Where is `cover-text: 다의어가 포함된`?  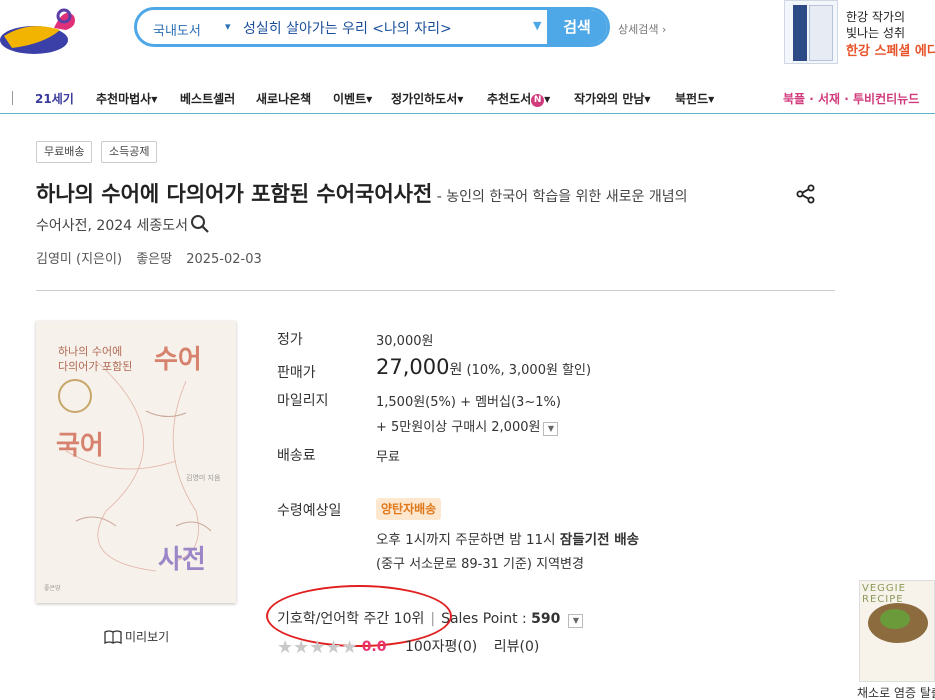 cover-text: 다의어가 포함된 is located at coordinates (95, 366).